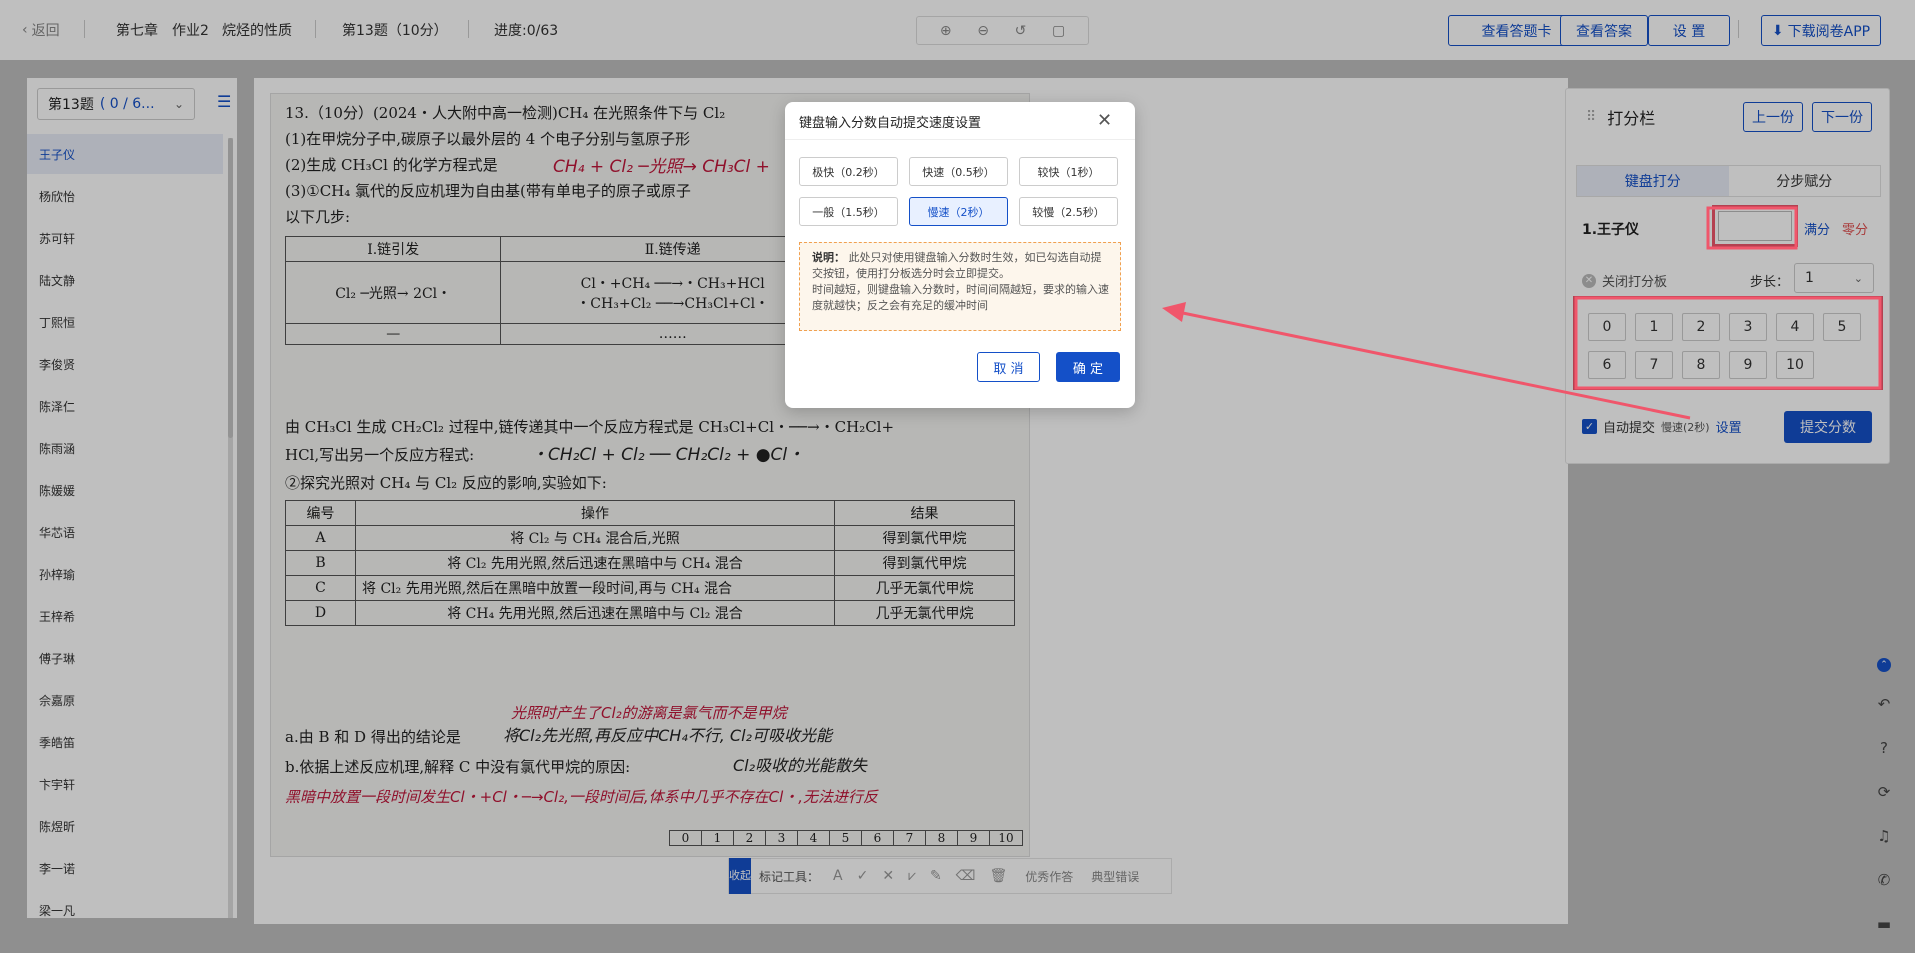 The image size is (1915, 953). What do you see at coordinates (890, 123) in the screenshot?
I see `dialog-title: 键盘输入分数自动提交速度设置` at bounding box center [890, 123].